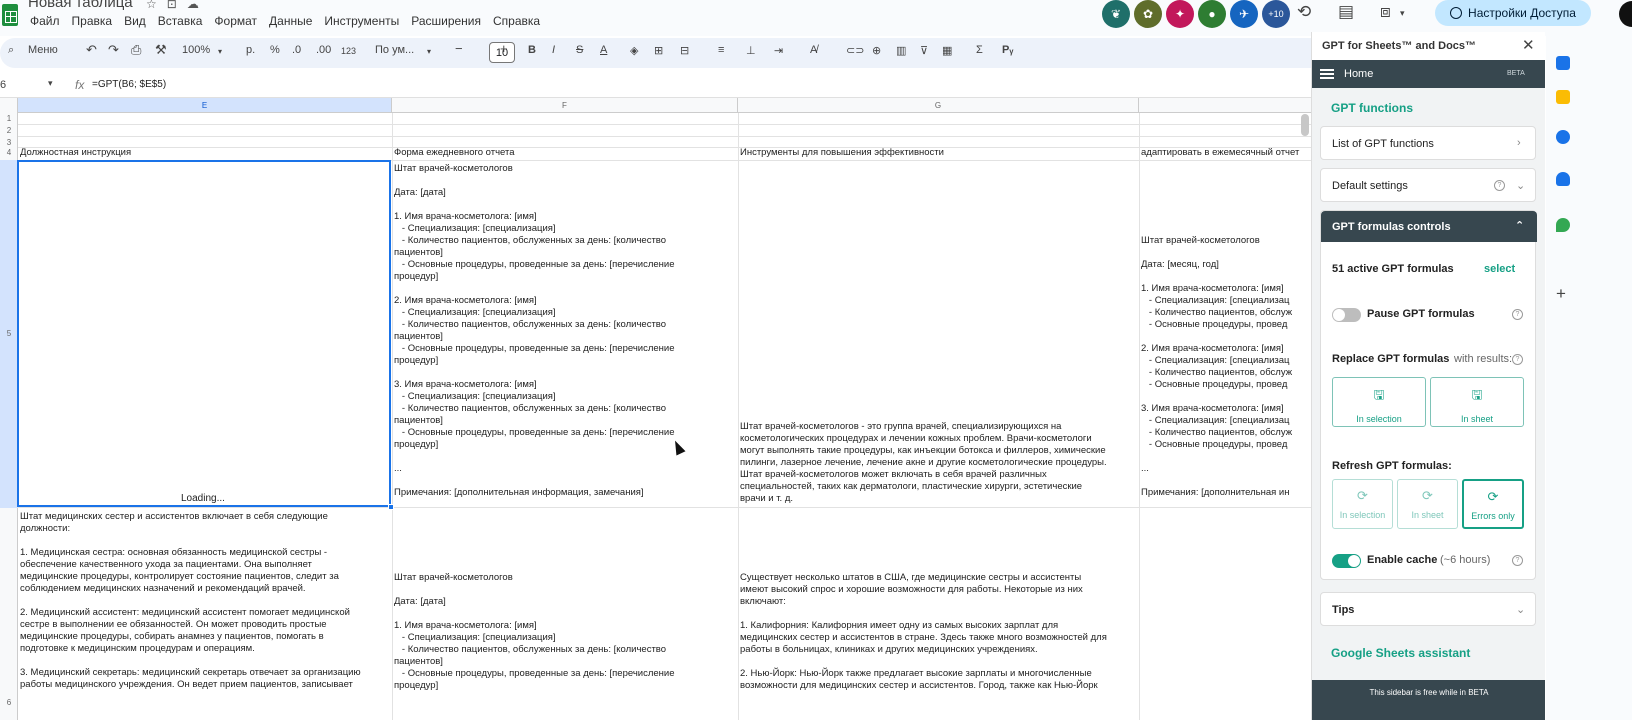 The width and height of the screenshot is (1632, 720). What do you see at coordinates (1212, 14) in the screenshot?
I see `avatar: ●` at bounding box center [1212, 14].